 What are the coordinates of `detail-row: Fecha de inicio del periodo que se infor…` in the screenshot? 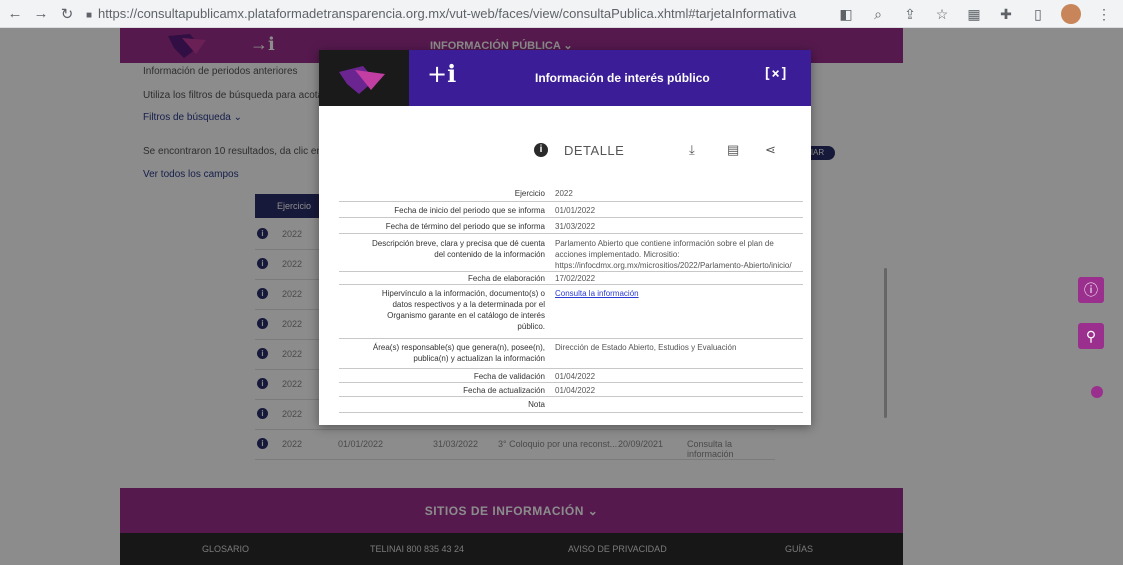 It's located at (571, 210).